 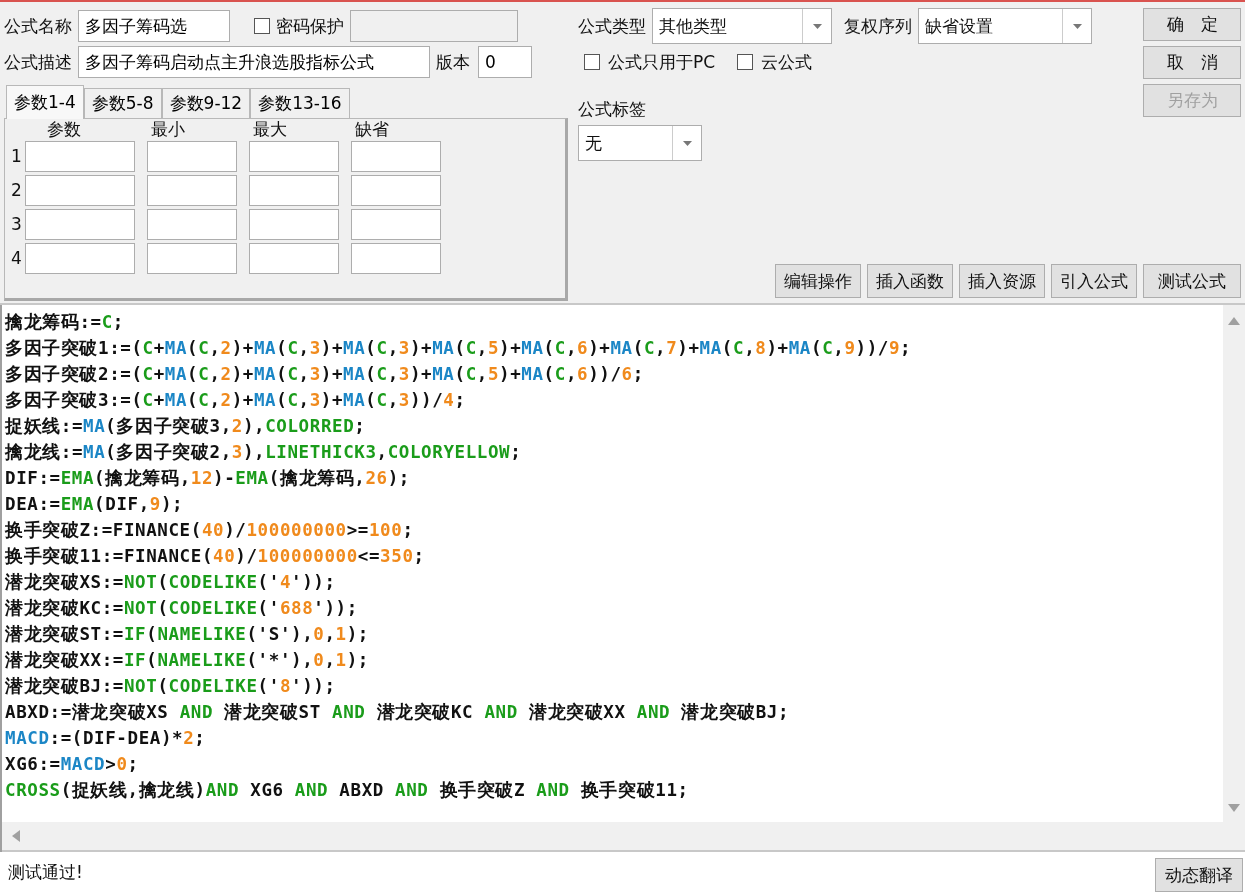 What do you see at coordinates (45, 872) in the screenshot?
I see `status-message: 测试通过!` at bounding box center [45, 872].